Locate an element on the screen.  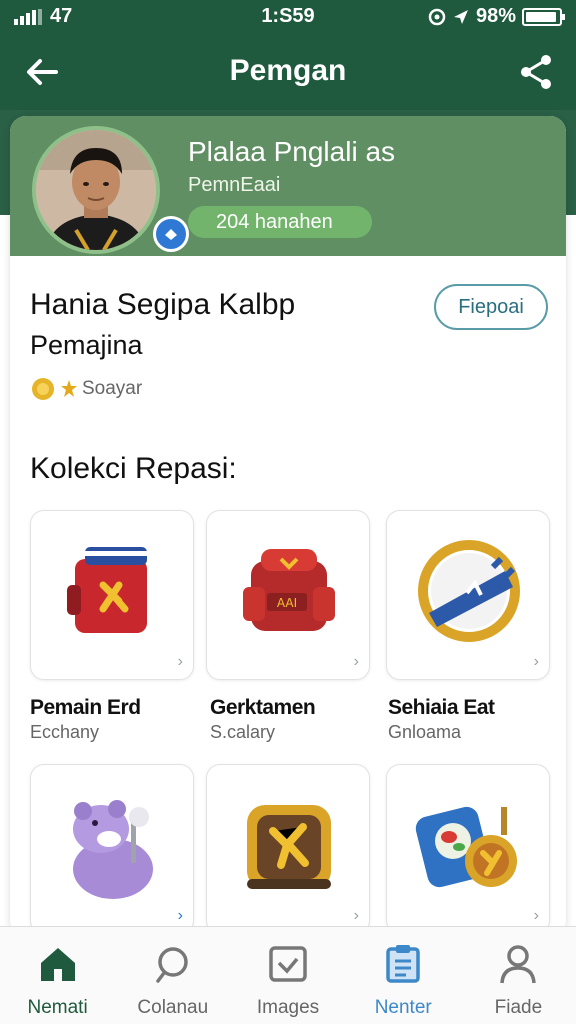
bottom-nav: Nemati Colanau Images Nenter Fiade is located at coordinates (288, 975).